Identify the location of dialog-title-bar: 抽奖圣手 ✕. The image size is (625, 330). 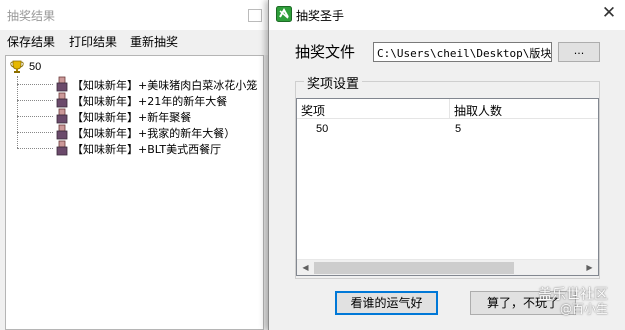
(447, 15).